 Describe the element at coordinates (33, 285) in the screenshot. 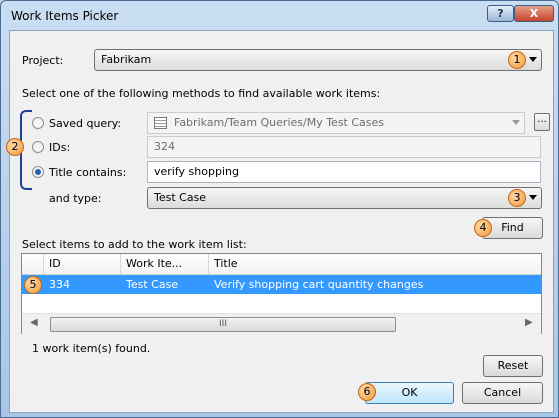

I see `callout-5: 5` at that location.